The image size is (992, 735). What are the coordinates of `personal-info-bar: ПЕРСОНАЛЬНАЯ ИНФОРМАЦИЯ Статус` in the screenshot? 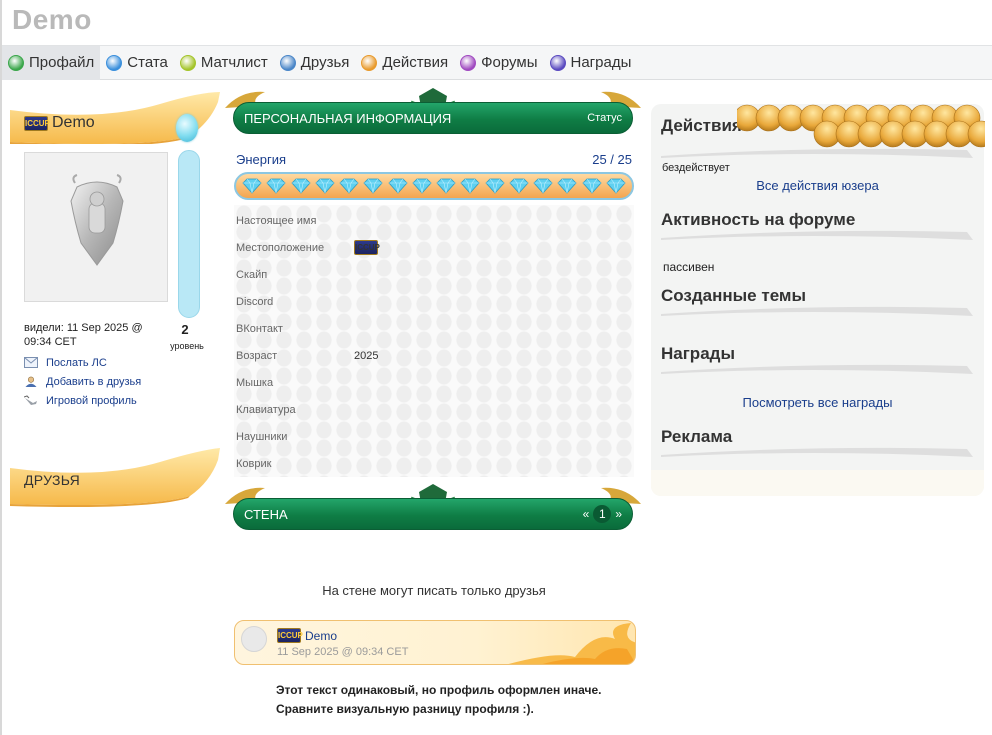 It's located at (433, 118).